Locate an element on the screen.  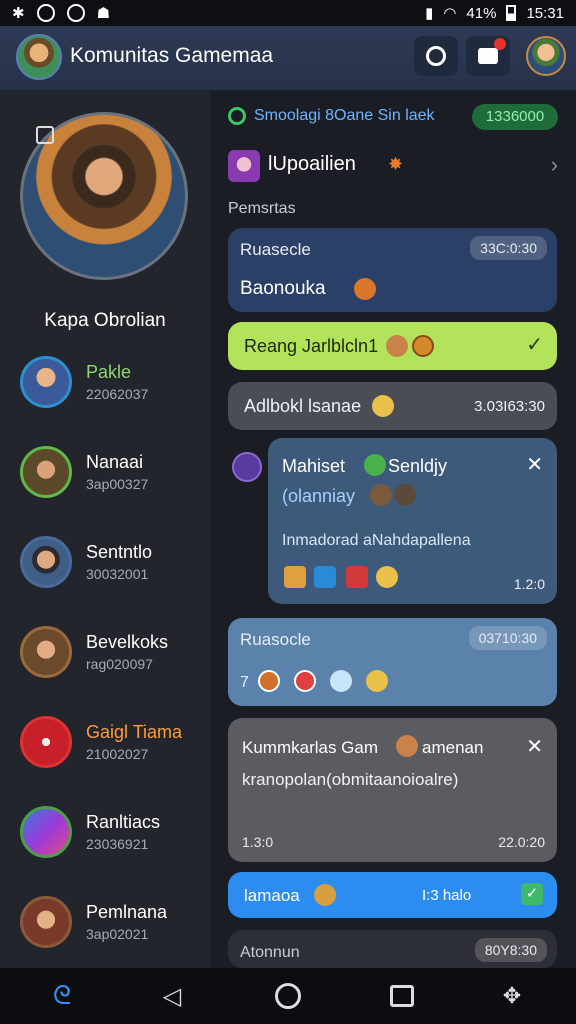
discover-button is located at coordinates (436, 56).